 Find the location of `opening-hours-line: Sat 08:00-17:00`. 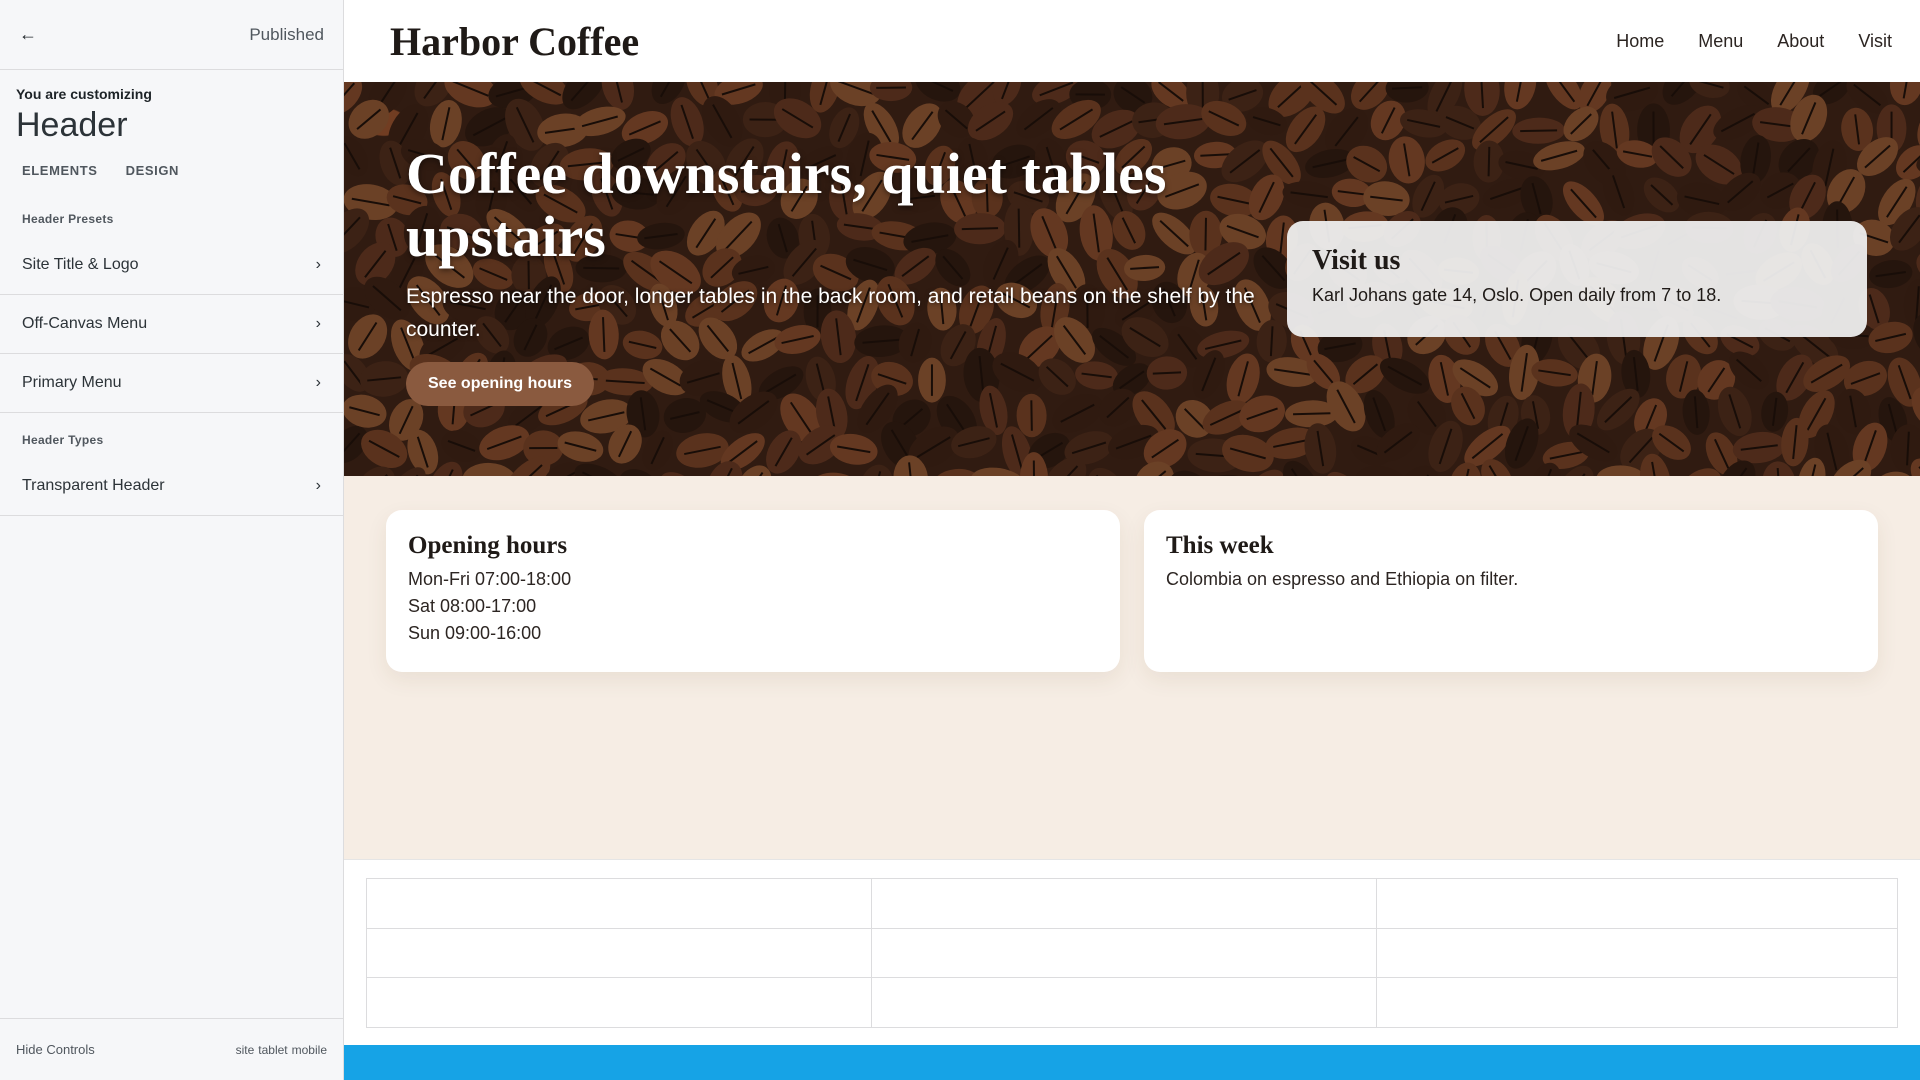

opening-hours-line: Sat 08:00-17:00 is located at coordinates (472, 606).